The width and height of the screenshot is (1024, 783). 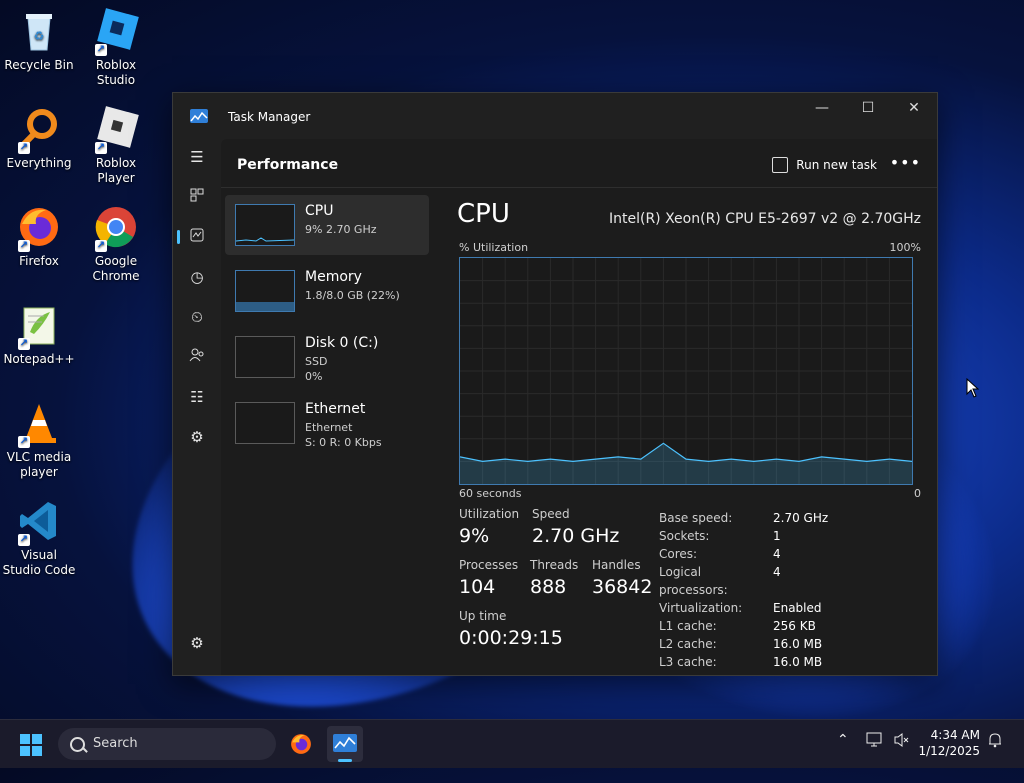 What do you see at coordinates (836, 165) in the screenshot?
I see `run-new-task-label: Run new task` at bounding box center [836, 165].